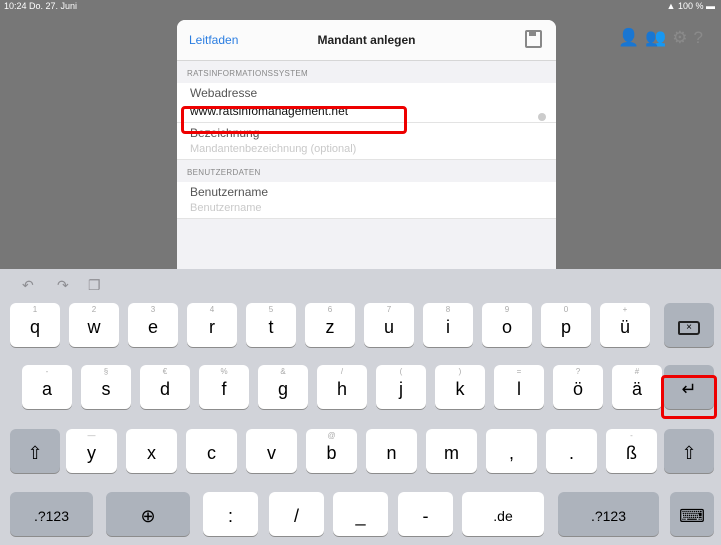 The width and height of the screenshot is (721, 545). Describe the element at coordinates (28, 285) in the screenshot. I see `undo-icon: ↶` at that location.